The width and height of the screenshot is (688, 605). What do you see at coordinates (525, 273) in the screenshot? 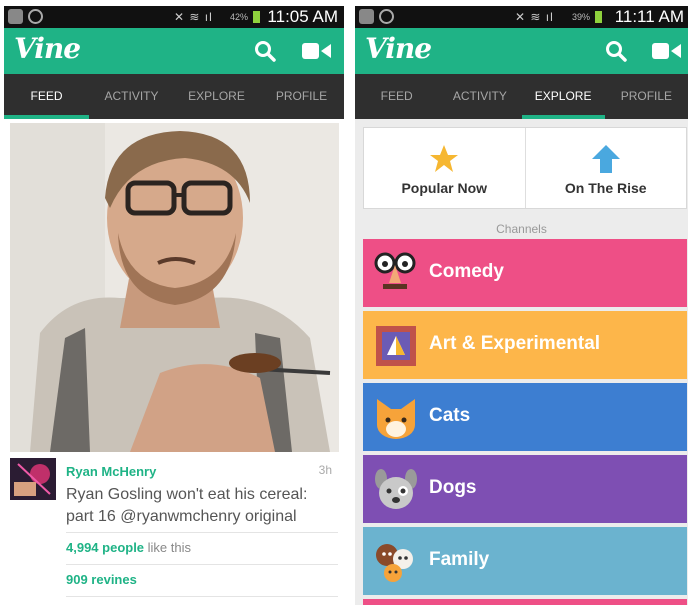
I see `channel-comedy: Comedy` at bounding box center [525, 273].